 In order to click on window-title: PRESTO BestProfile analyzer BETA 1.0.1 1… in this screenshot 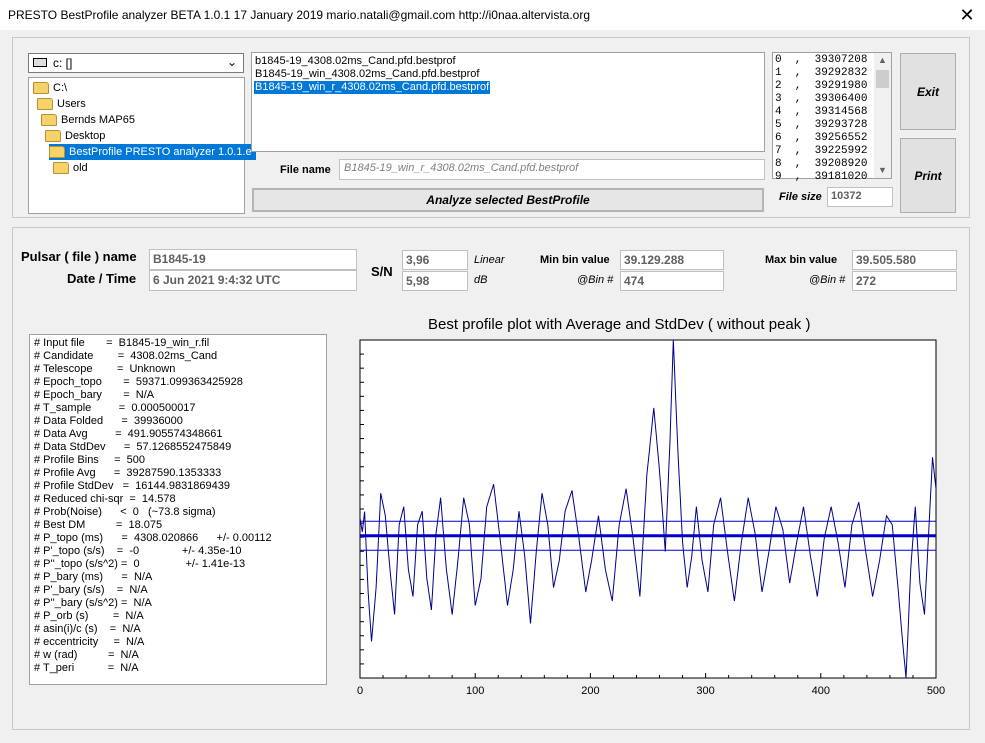, I will do `click(299, 15)`.